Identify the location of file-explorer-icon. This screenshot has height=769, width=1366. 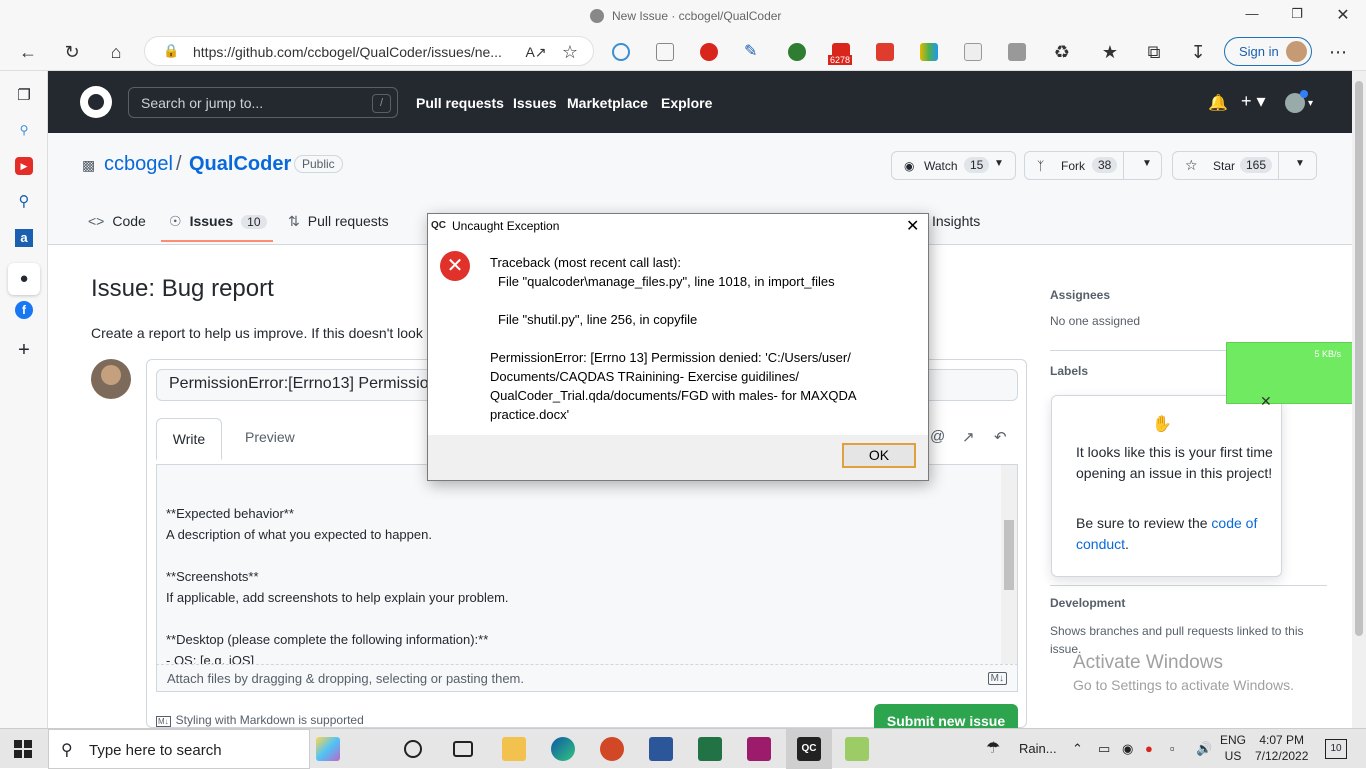
(514, 749).